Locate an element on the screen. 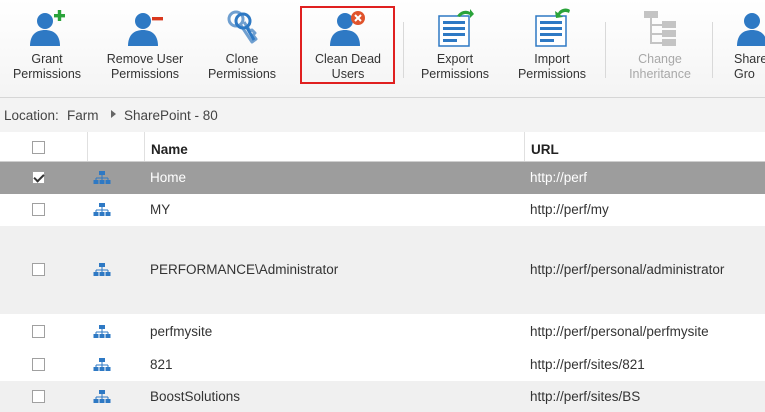 This screenshot has width=765, height=412. import-permissions-icon is located at coordinates (552, 27).